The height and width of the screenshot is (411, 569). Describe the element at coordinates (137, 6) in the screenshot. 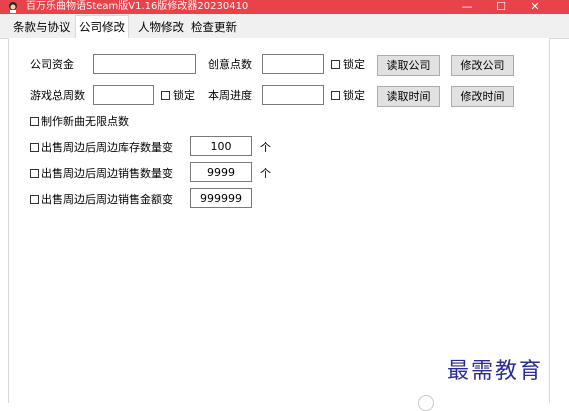

I see `window-title: 百万乐曲物语Steam版V1.16版修改器20230410` at that location.